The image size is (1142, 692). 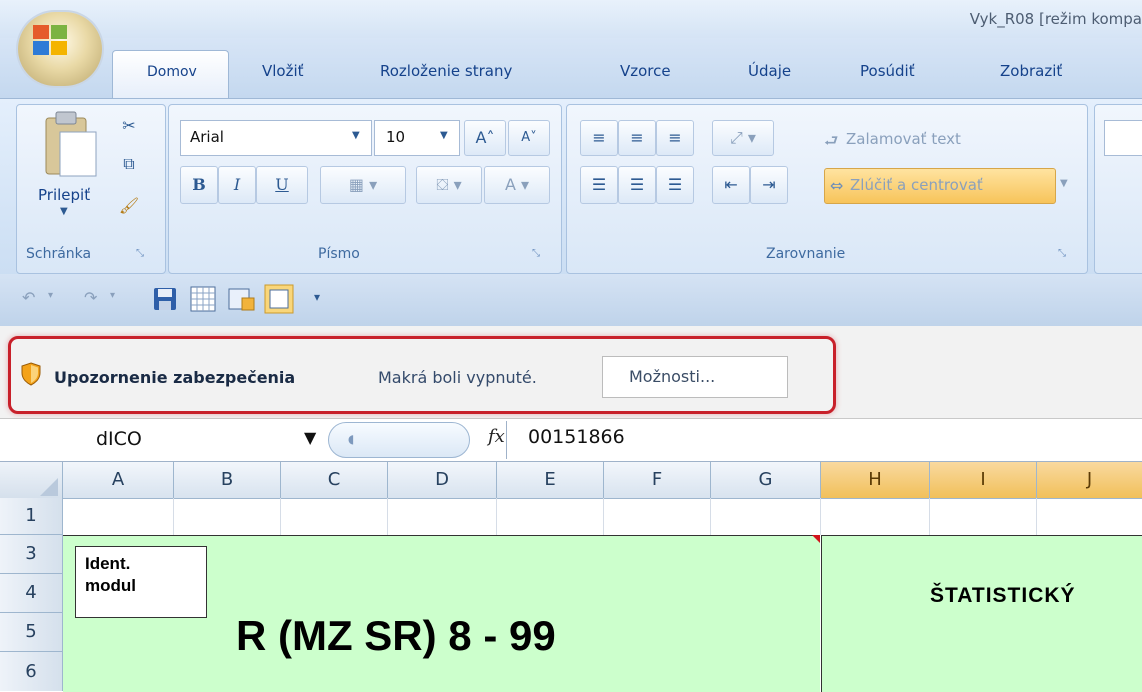 I want to click on paste-button: Prilepiť, so click(x=64, y=195).